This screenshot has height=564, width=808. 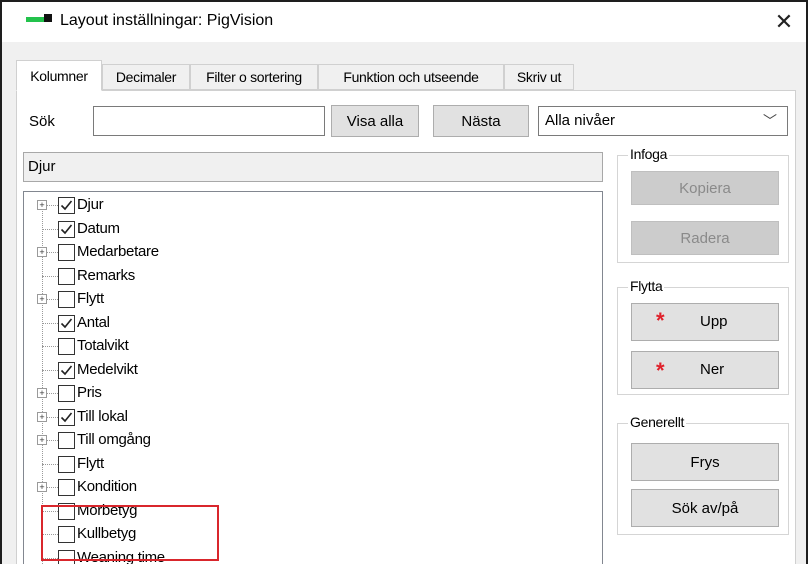 I want to click on tree-item-label: Antal, so click(x=93, y=322).